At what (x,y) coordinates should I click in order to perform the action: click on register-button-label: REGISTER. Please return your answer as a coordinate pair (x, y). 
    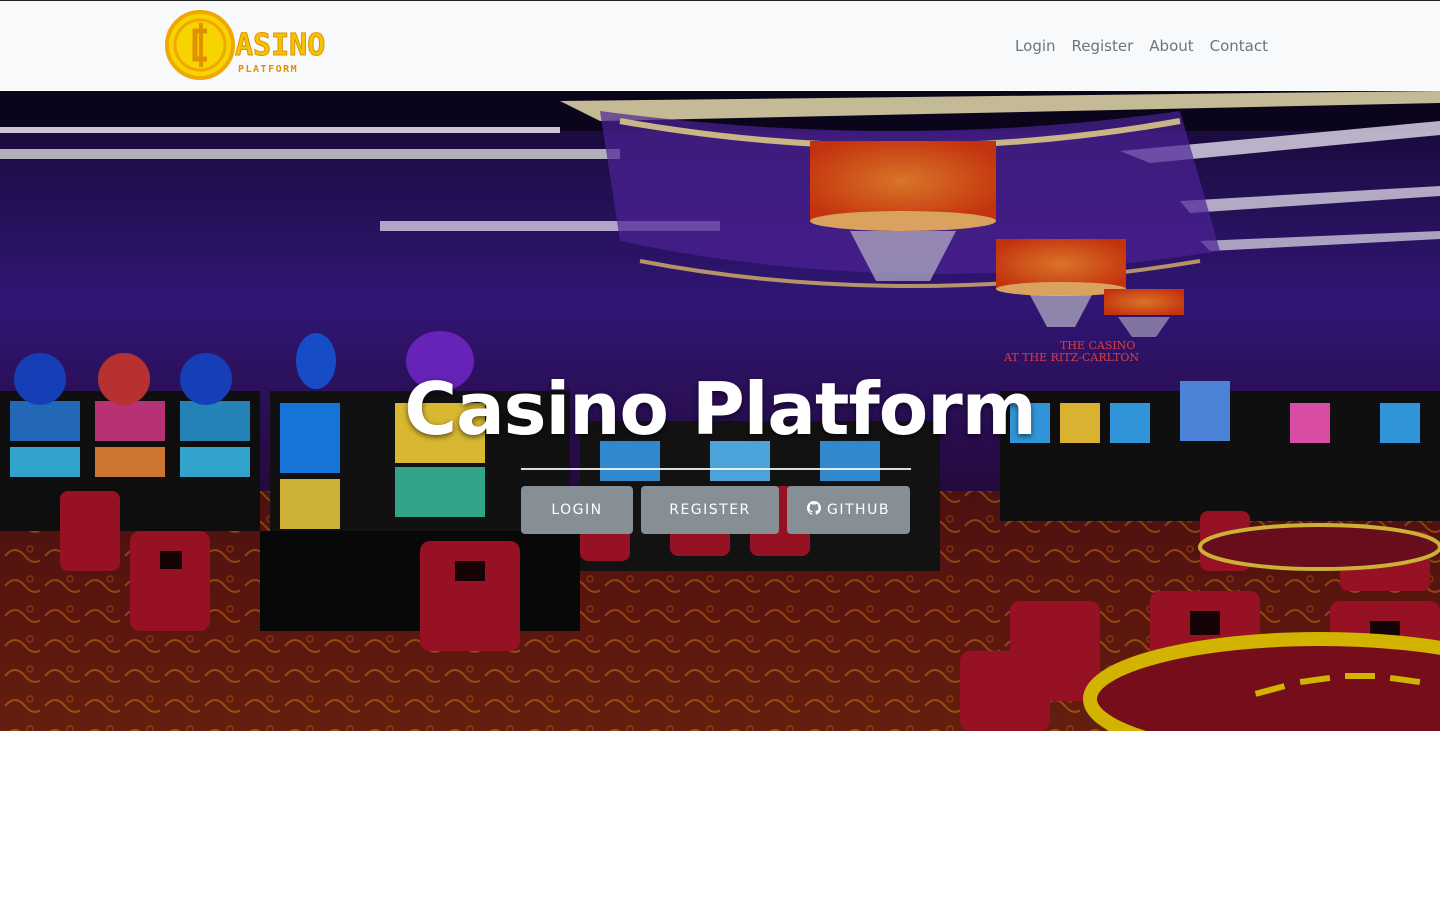
    Looking at the image, I should click on (710, 510).